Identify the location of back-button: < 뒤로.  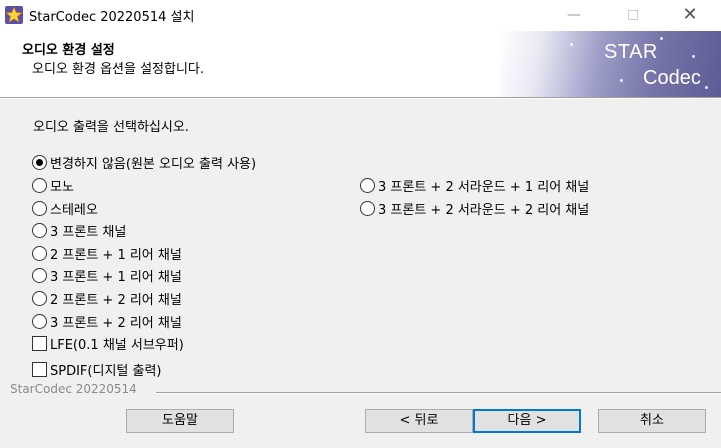
(419, 421).